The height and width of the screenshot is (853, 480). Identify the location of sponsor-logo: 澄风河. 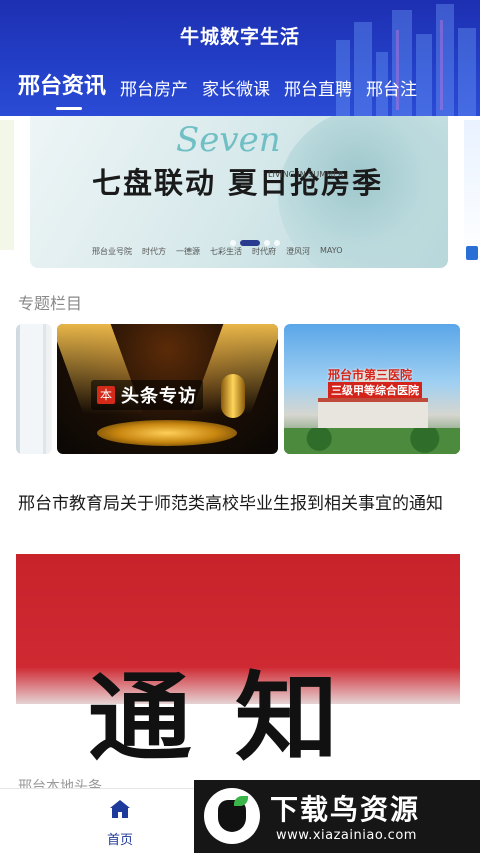
(298, 251).